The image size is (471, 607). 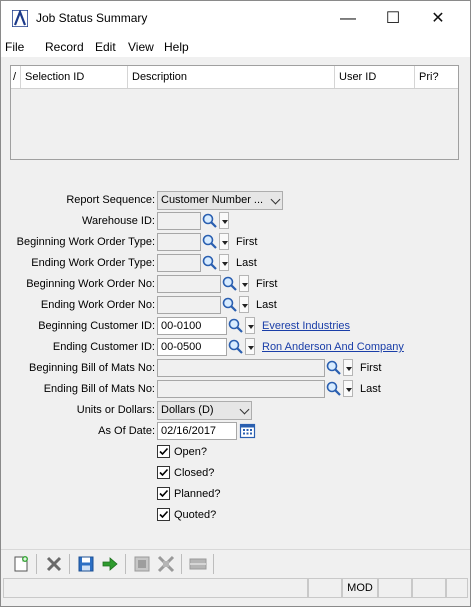 I want to click on menu-view: View, so click(x=141, y=47).